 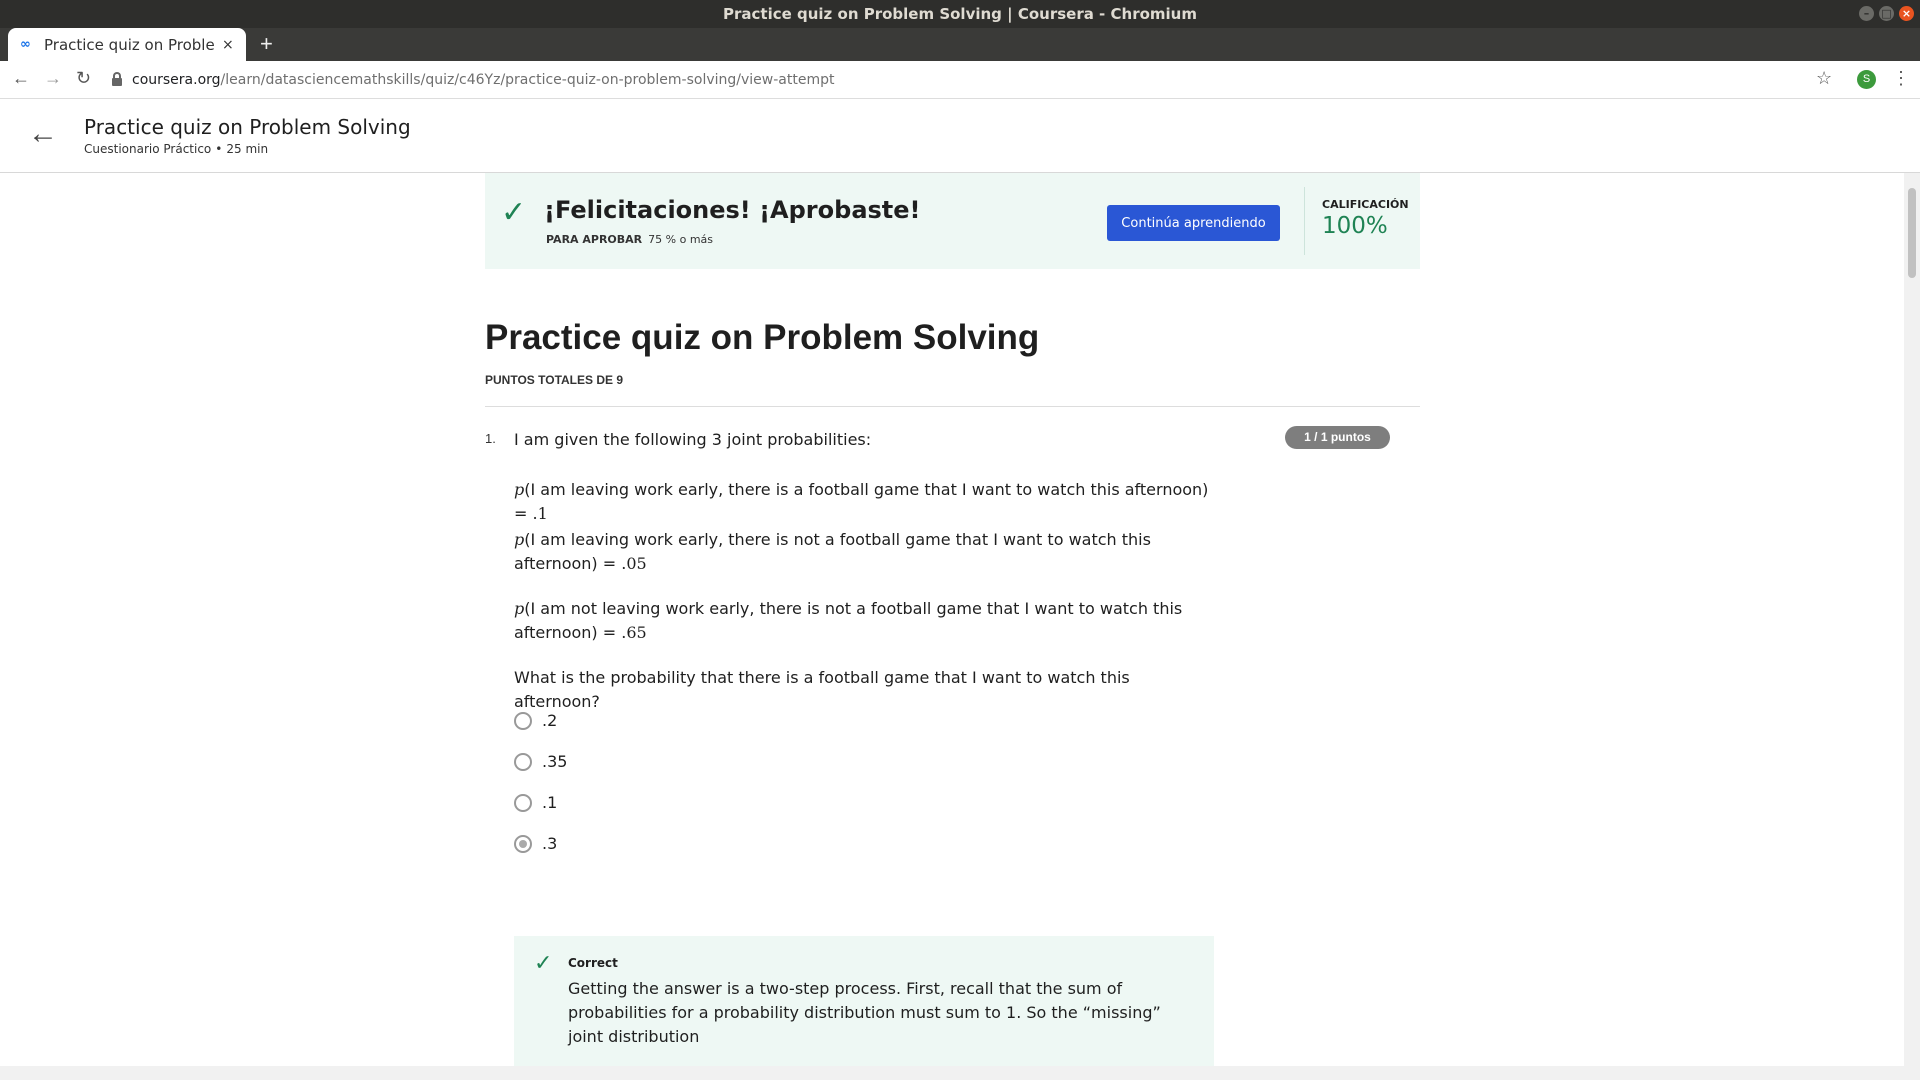 I want to click on radio-button-selected, so click(x=523, y=843).